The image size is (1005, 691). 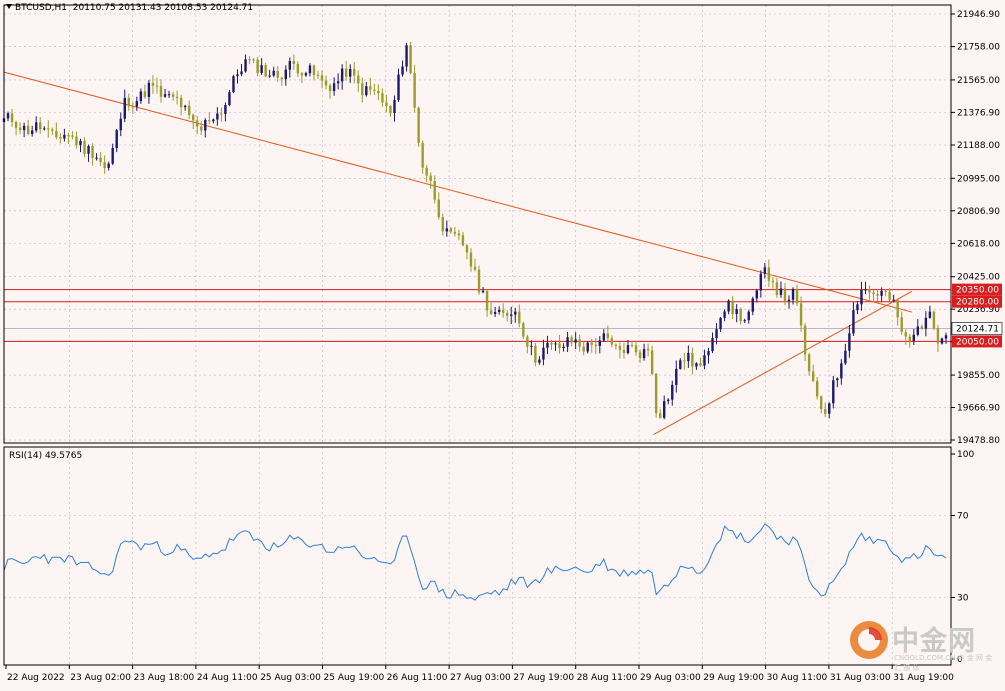 What do you see at coordinates (977, 291) in the screenshot?
I see `price-level-label: 20350.00` at bounding box center [977, 291].